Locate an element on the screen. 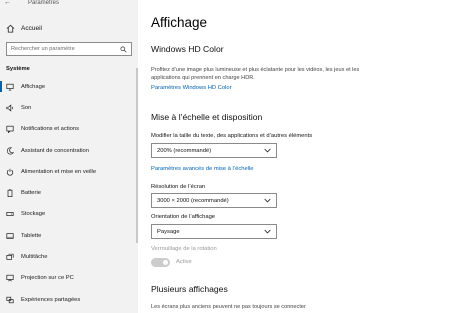  sidebar-item-label: Multitâche is located at coordinates (34, 257).